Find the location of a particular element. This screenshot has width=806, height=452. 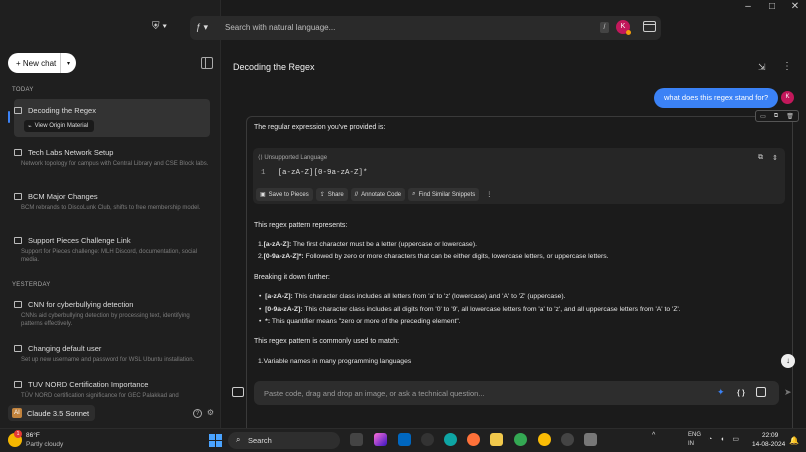

add-image-icon is located at coordinates (238, 392).